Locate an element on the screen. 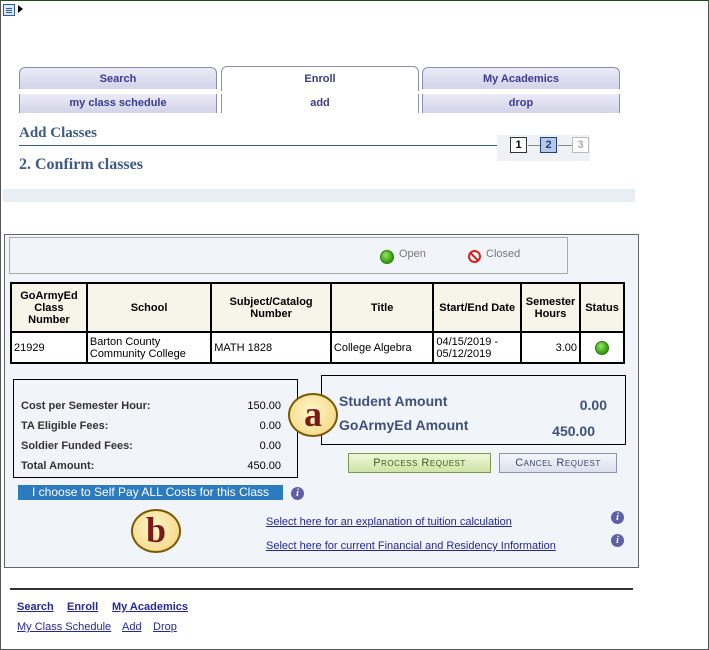  subject-cell: MATH 1828 is located at coordinates (271, 347).